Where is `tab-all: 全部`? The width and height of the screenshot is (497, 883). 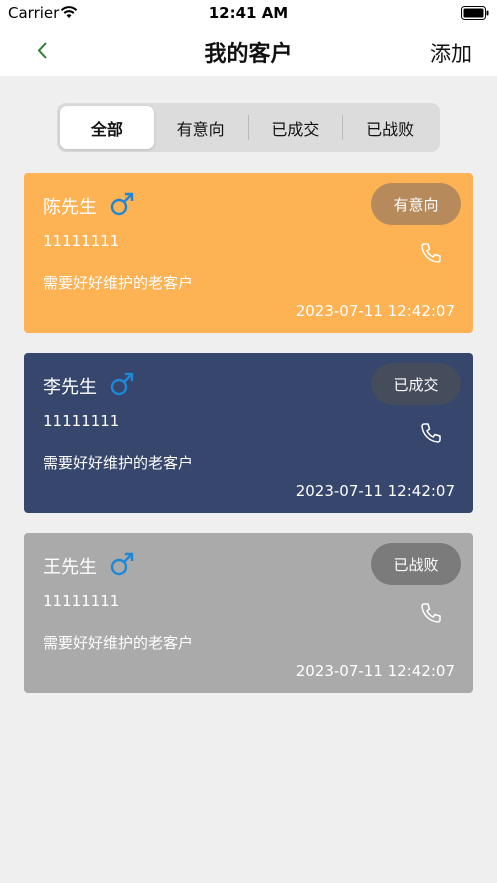 tab-all: 全部 is located at coordinates (107, 127).